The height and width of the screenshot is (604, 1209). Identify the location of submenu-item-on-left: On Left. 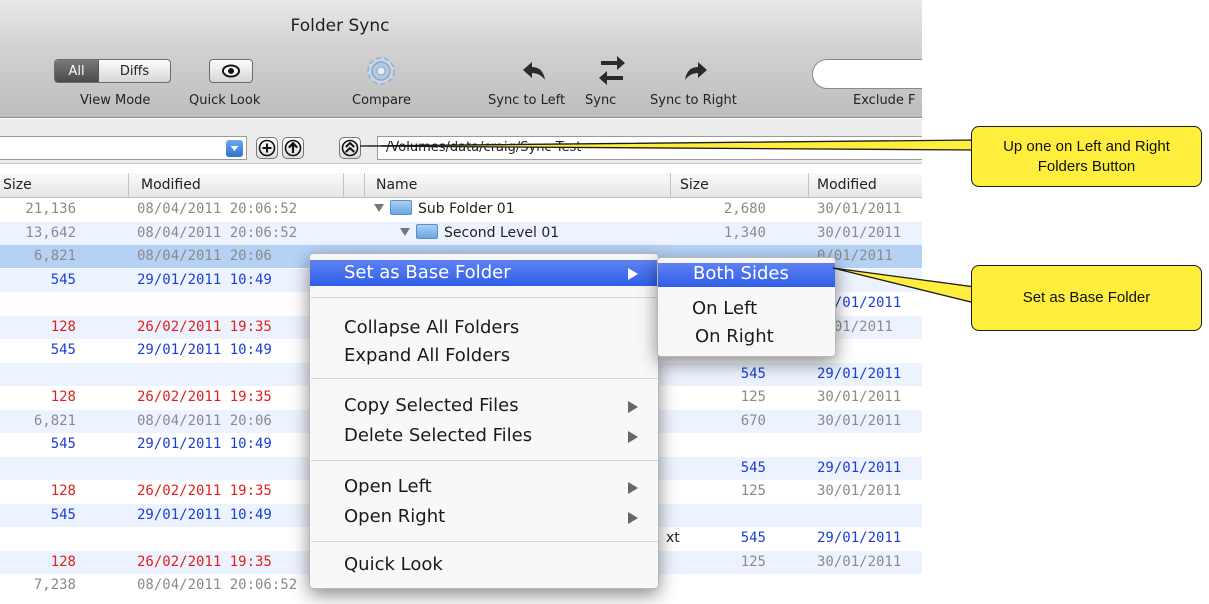
(745, 310).